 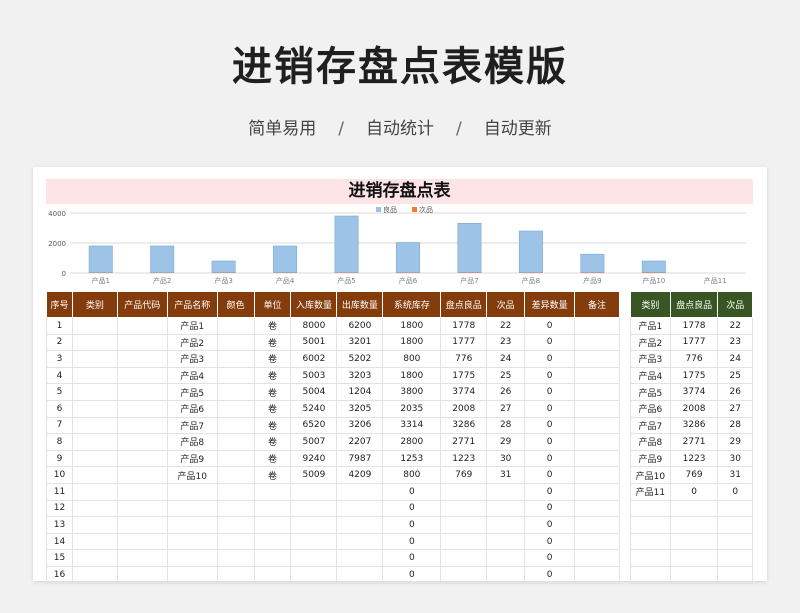 I want to click on inventory-cell: 11, so click(x=59, y=491).